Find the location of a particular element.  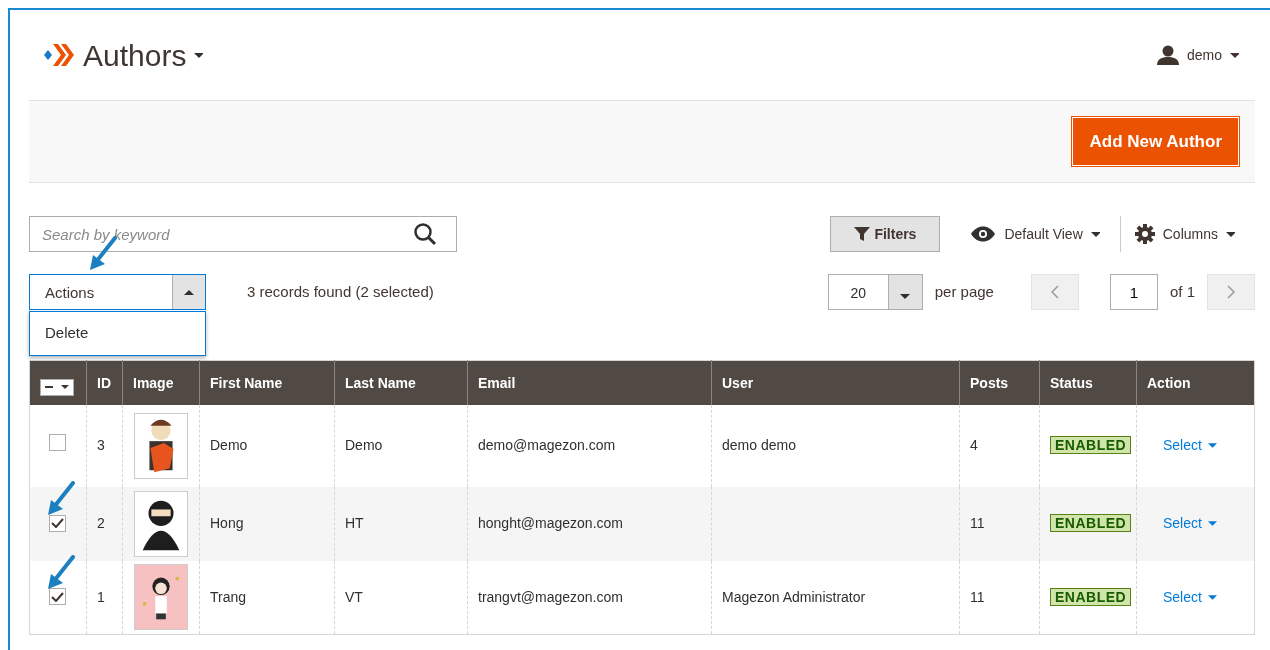

caret-up-icon is located at coordinates (189, 292).